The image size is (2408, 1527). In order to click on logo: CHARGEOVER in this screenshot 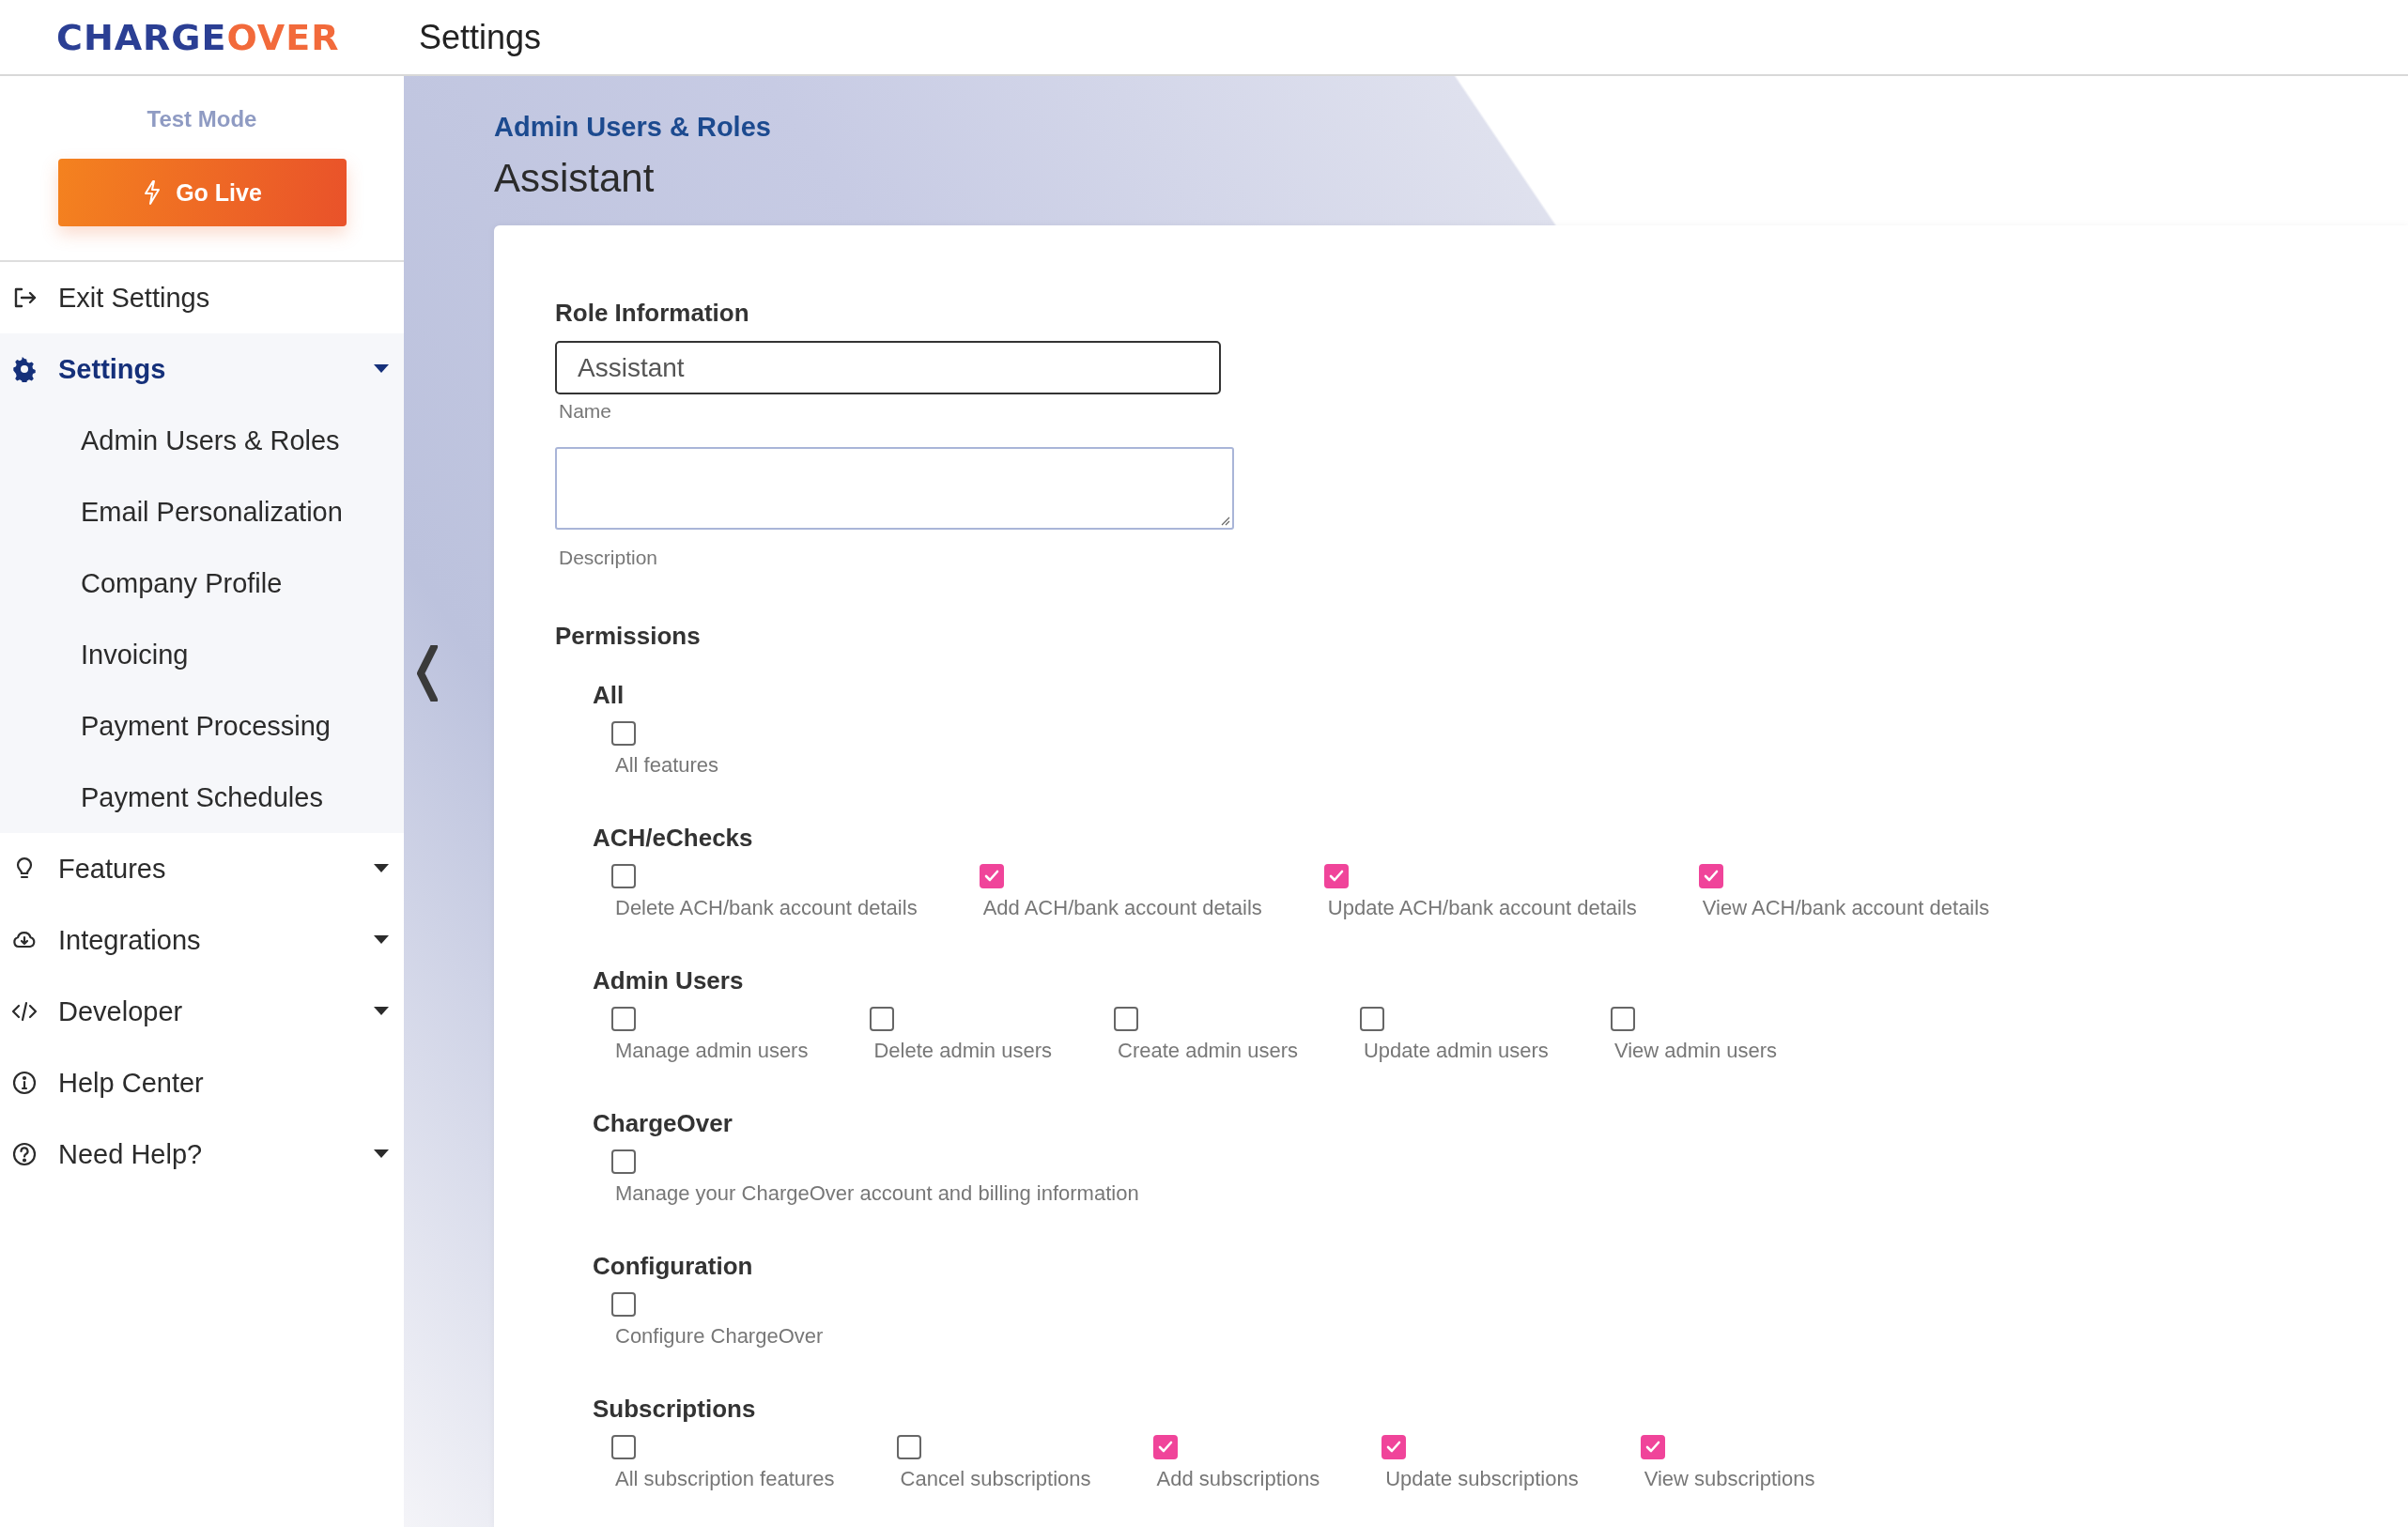, I will do `click(198, 37)`.